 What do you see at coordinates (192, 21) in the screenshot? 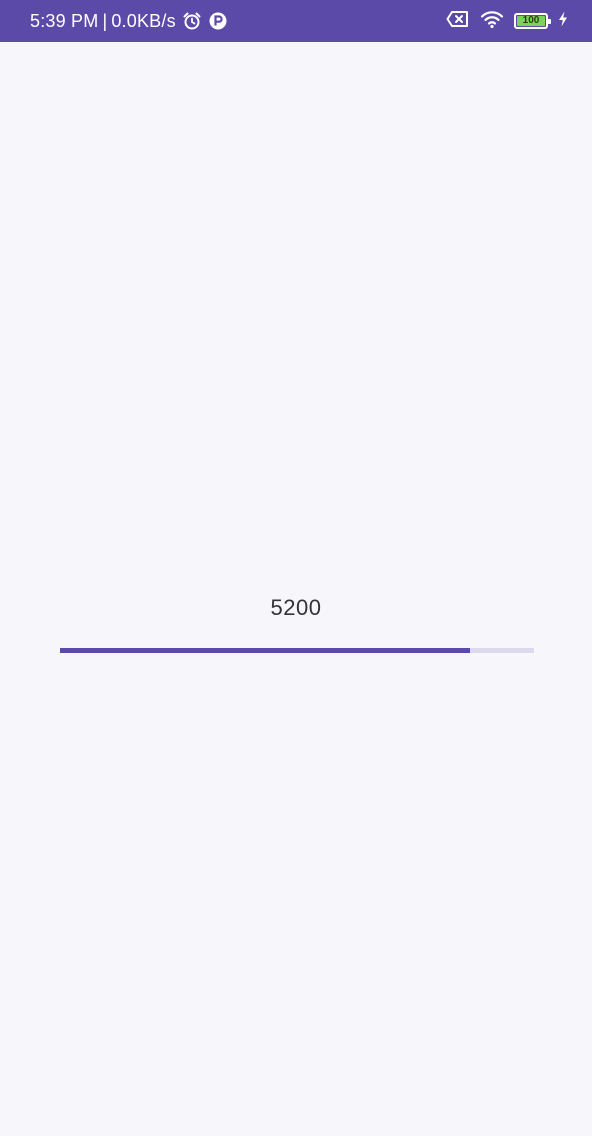
I see `alarm-icon` at bounding box center [192, 21].